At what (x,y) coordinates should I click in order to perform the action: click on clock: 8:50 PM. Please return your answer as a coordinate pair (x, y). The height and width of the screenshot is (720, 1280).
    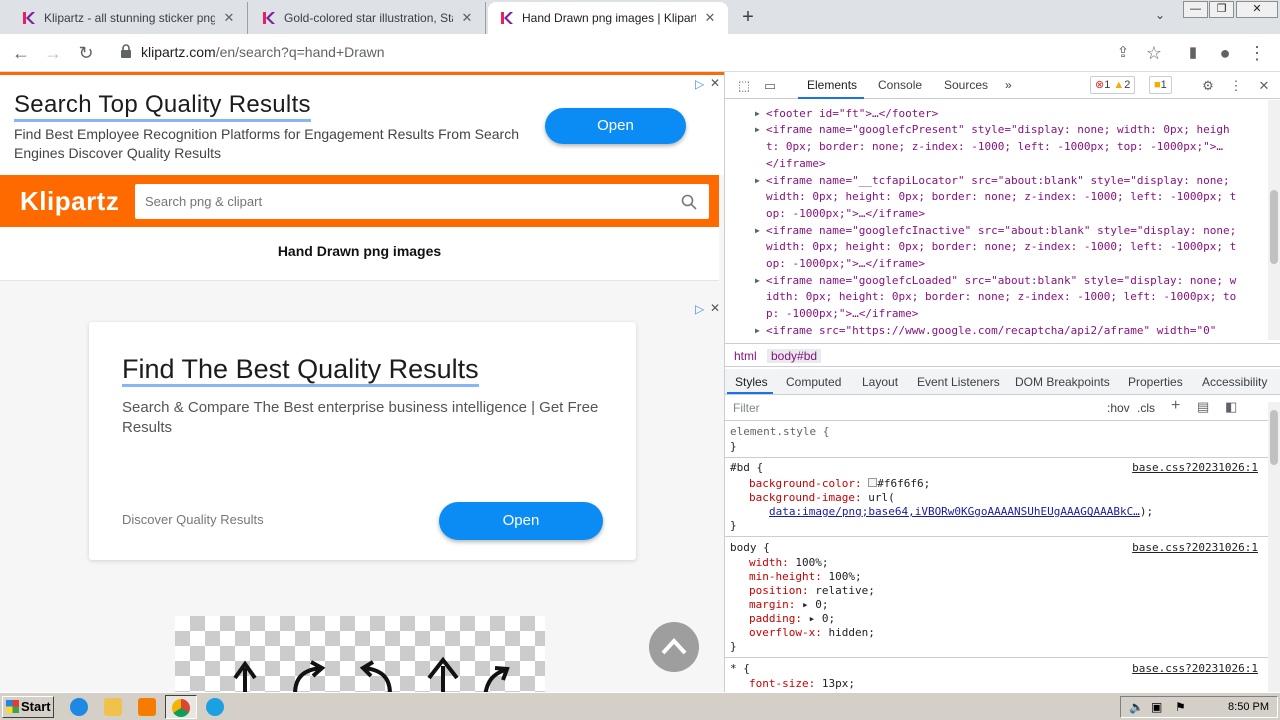
    Looking at the image, I should click on (1248, 707).